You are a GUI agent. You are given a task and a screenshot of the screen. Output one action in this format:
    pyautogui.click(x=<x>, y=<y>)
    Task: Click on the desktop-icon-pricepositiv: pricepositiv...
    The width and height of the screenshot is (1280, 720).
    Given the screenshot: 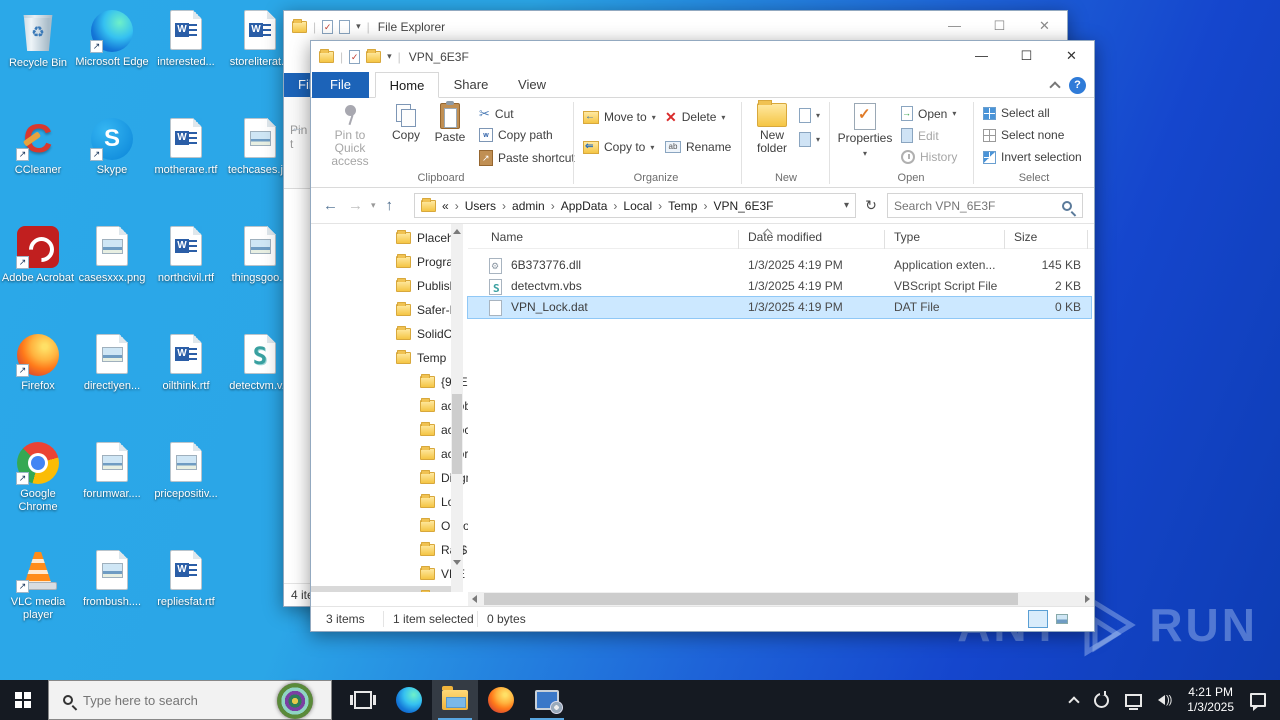 What is the action you would take?
    pyautogui.click(x=186, y=471)
    